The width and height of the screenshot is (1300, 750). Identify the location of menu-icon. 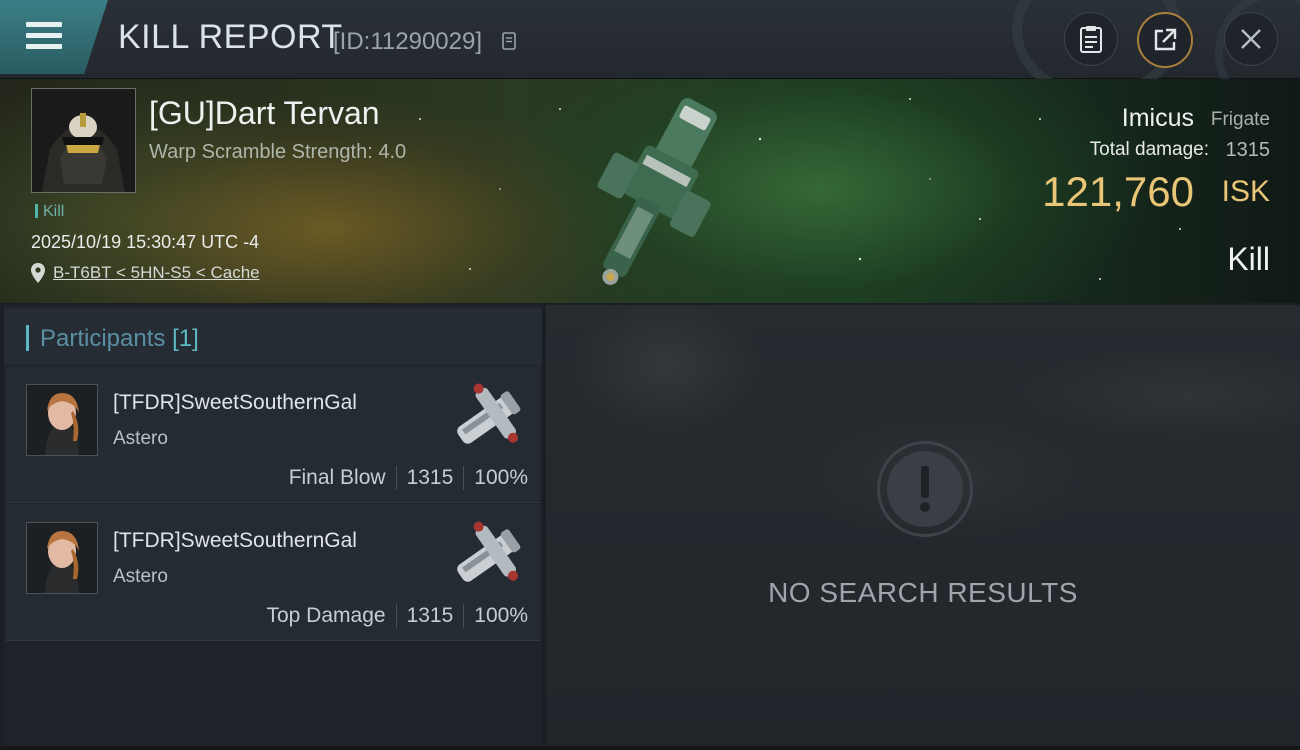
(44, 36).